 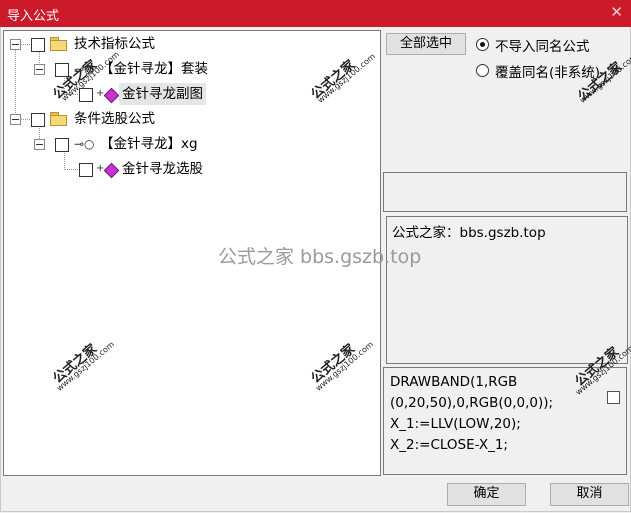 What do you see at coordinates (472, 403) in the screenshot?
I see `code-line: (0,20,50),0,RGB(0,0,0));` at bounding box center [472, 403].